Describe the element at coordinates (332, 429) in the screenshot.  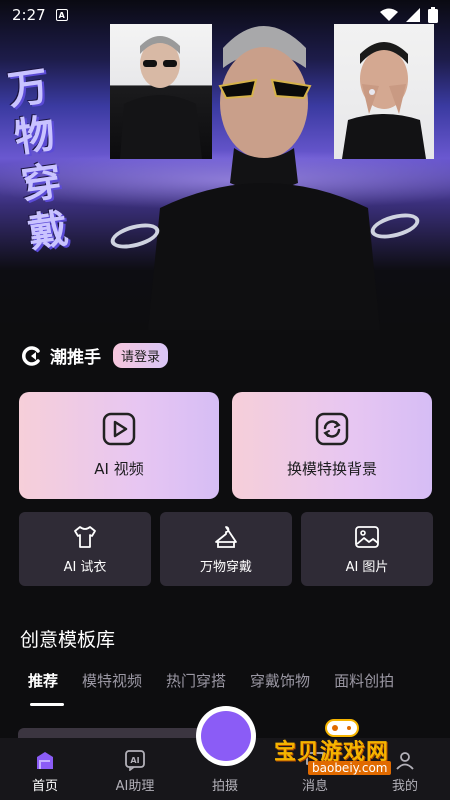
I see `refresh-icon` at that location.